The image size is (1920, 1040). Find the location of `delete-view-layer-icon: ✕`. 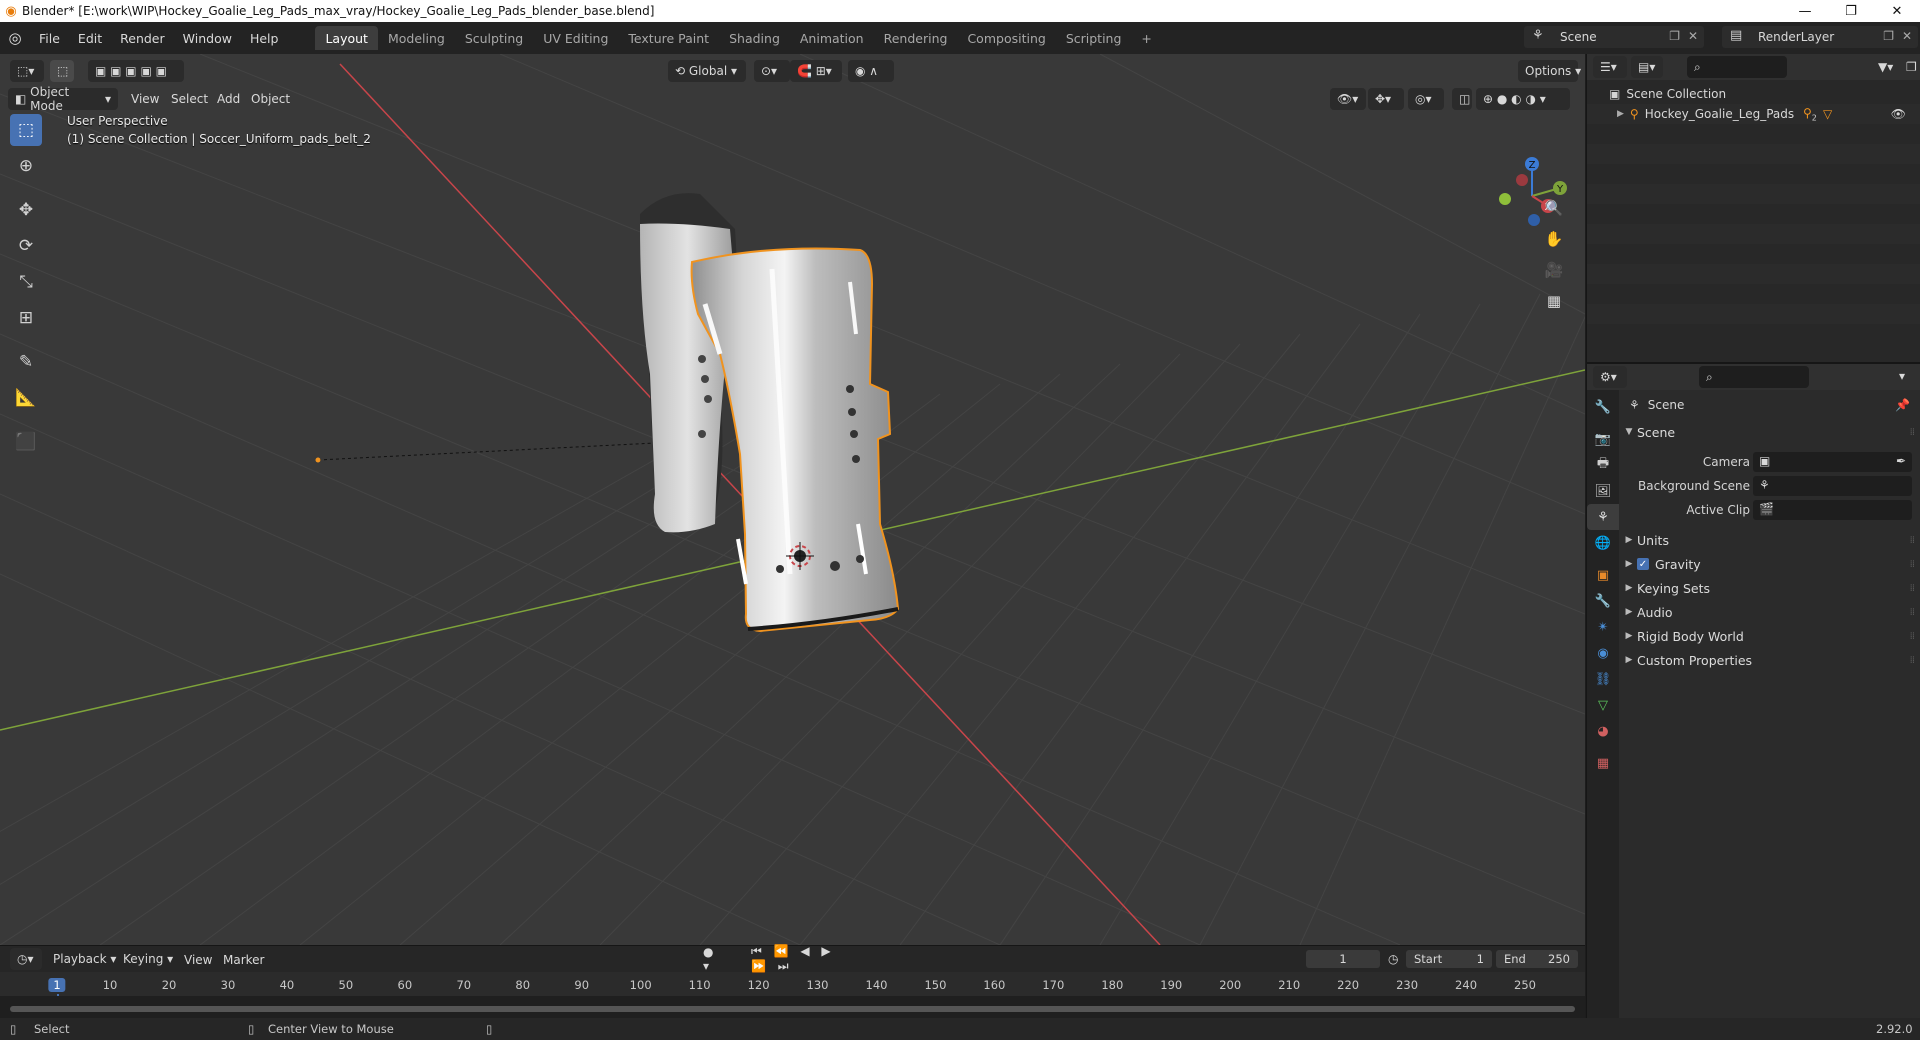

delete-view-layer-icon: ✕ is located at coordinates (1907, 36).